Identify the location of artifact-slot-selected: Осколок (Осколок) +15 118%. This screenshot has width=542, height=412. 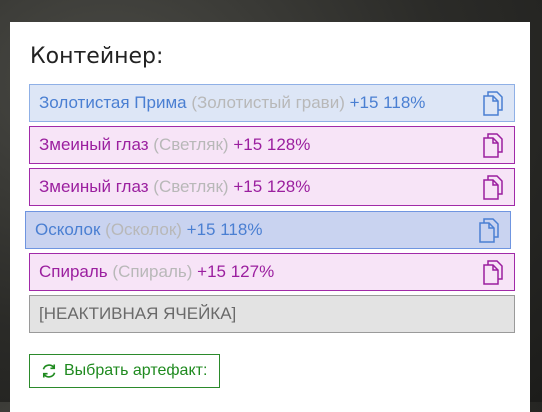
(268, 230).